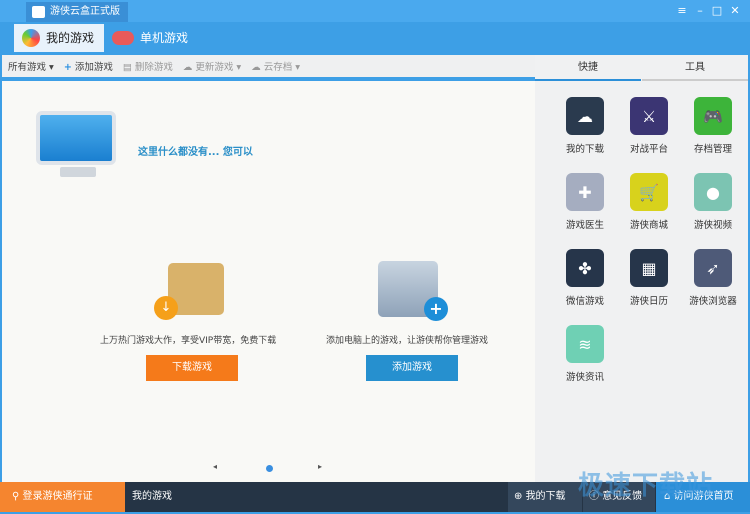  Describe the element at coordinates (520, 496) in the screenshot. I see `download-circle-icon: ⊕` at that location.